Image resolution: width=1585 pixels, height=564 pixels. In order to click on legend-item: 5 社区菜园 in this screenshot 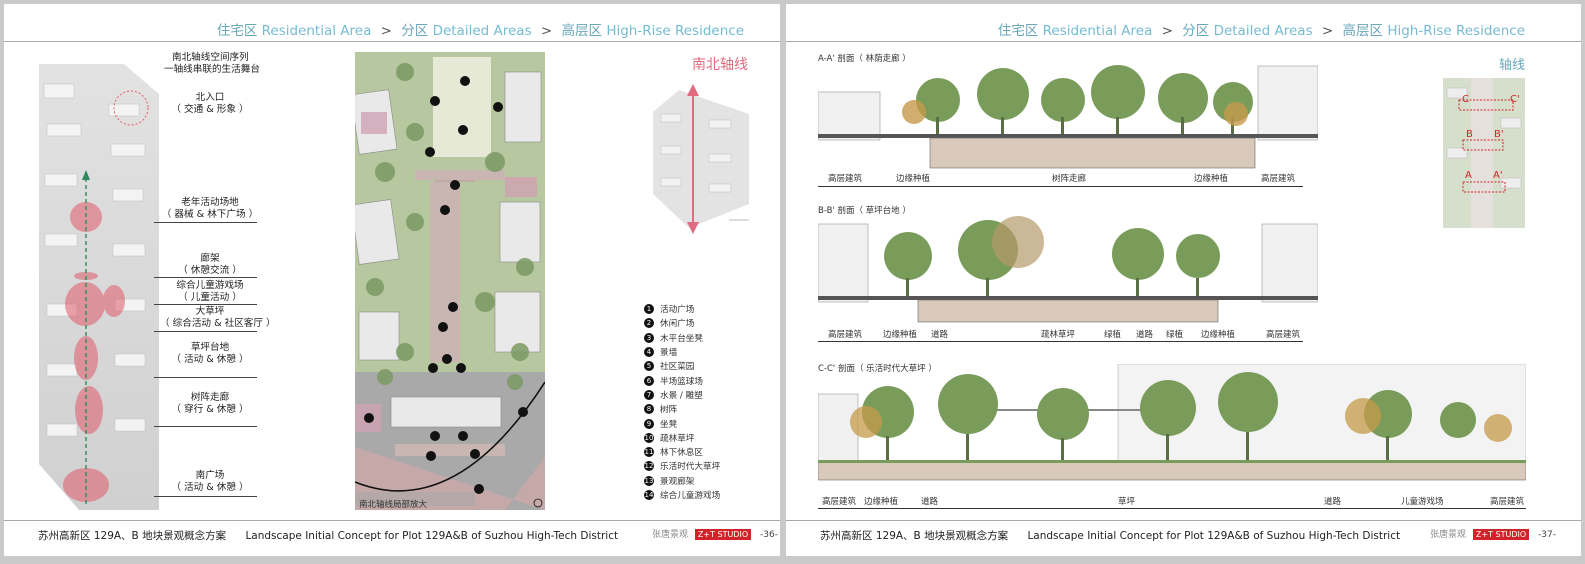, I will do `click(682, 366)`.